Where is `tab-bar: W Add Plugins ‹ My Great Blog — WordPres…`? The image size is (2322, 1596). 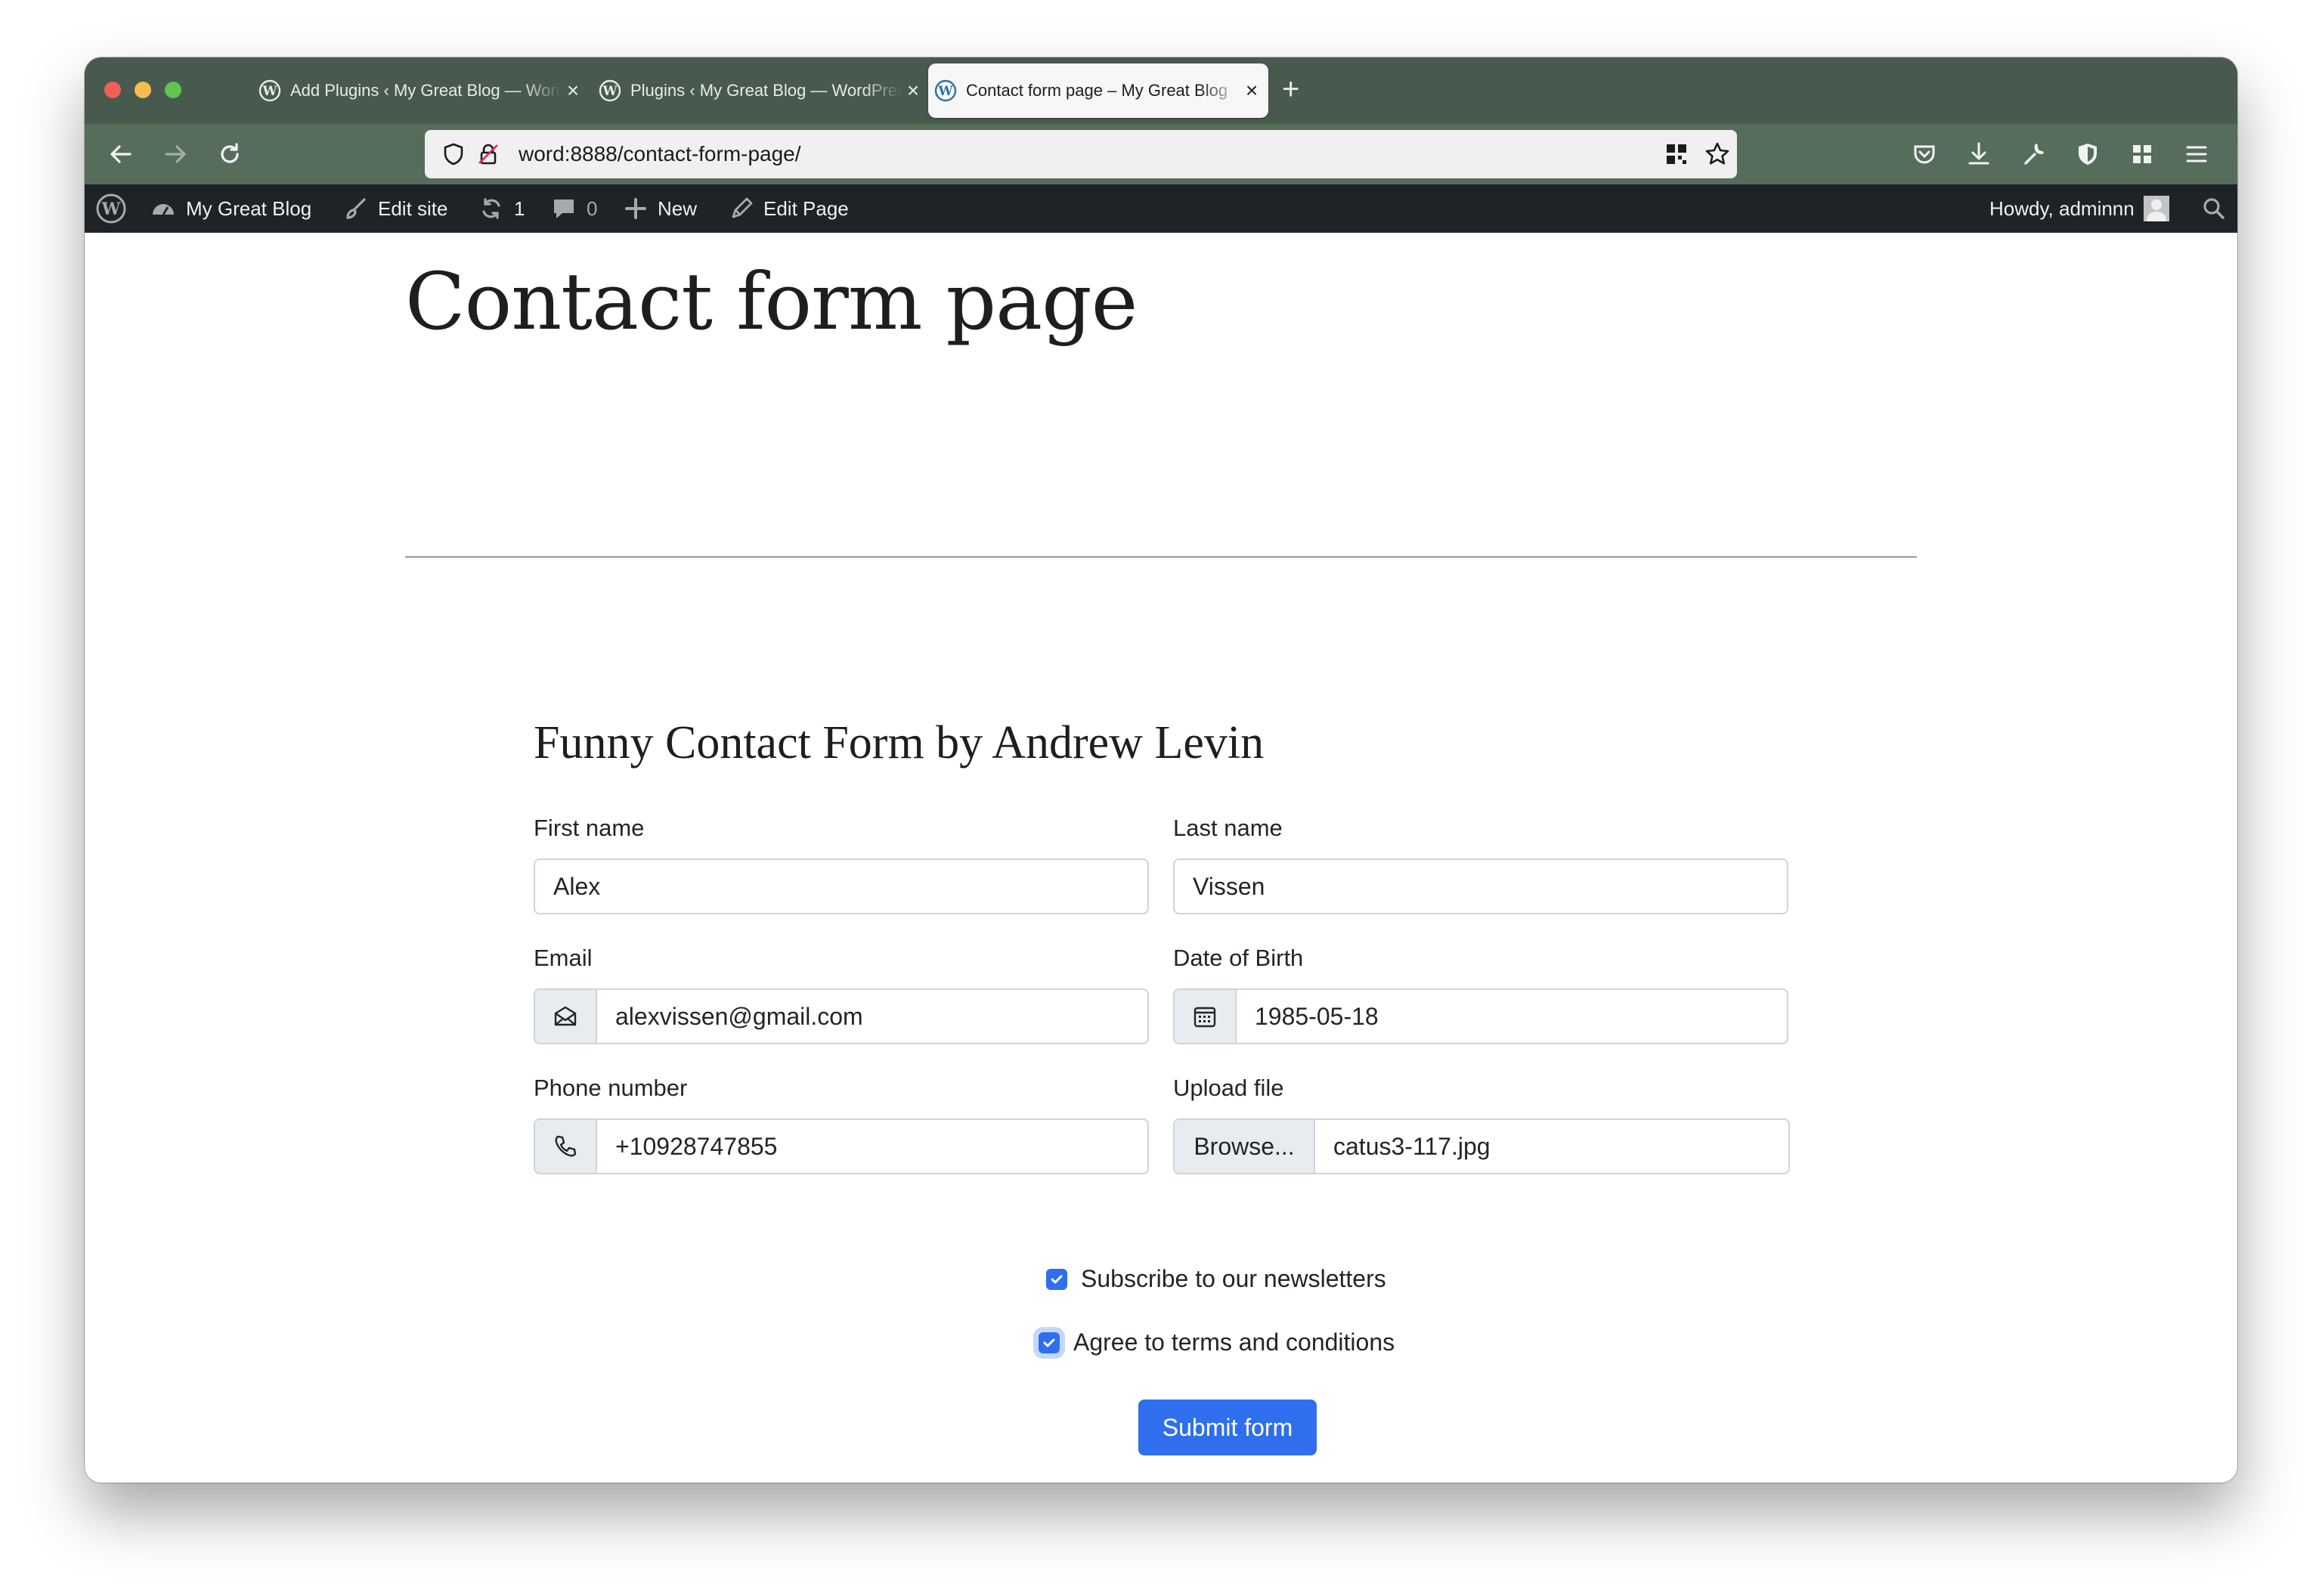
tab-bar: W Add Plugins ‹ My Great Blog — WordPres… is located at coordinates (1161, 90).